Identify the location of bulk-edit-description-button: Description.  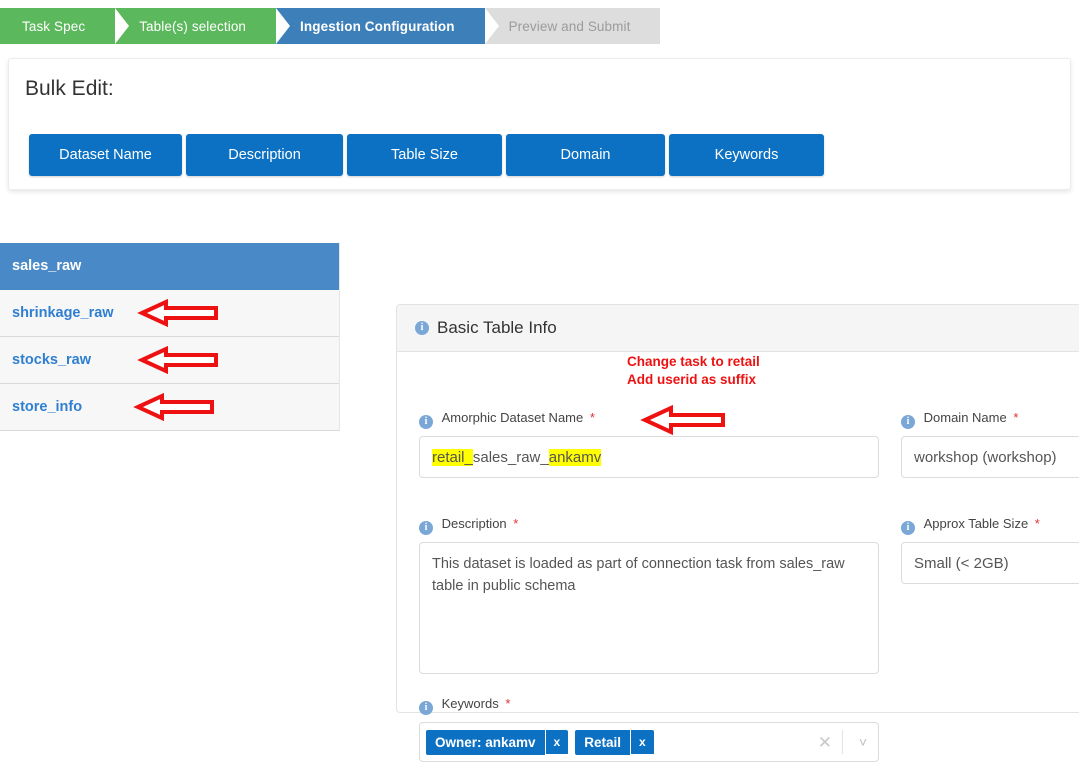
(264, 155).